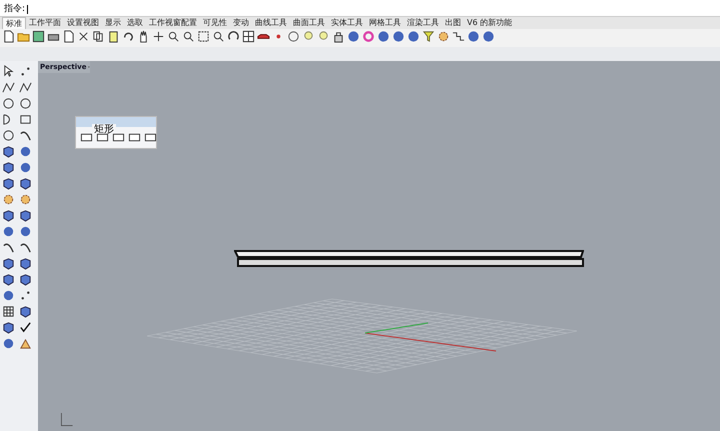  Describe the element at coordinates (83, 23) in the screenshot. I see `toolbar-tab: 设置视图` at that location.